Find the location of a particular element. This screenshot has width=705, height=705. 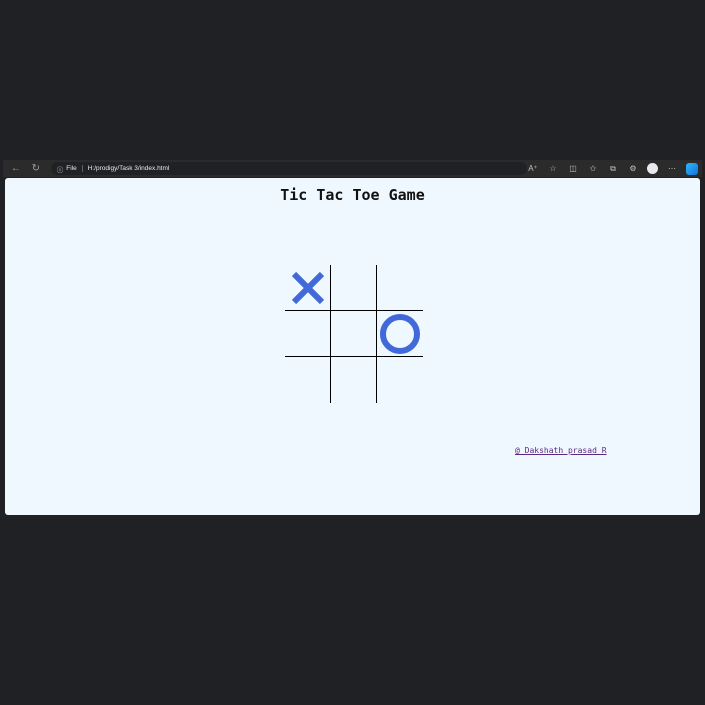

back-icon: ← is located at coordinates (16, 169).